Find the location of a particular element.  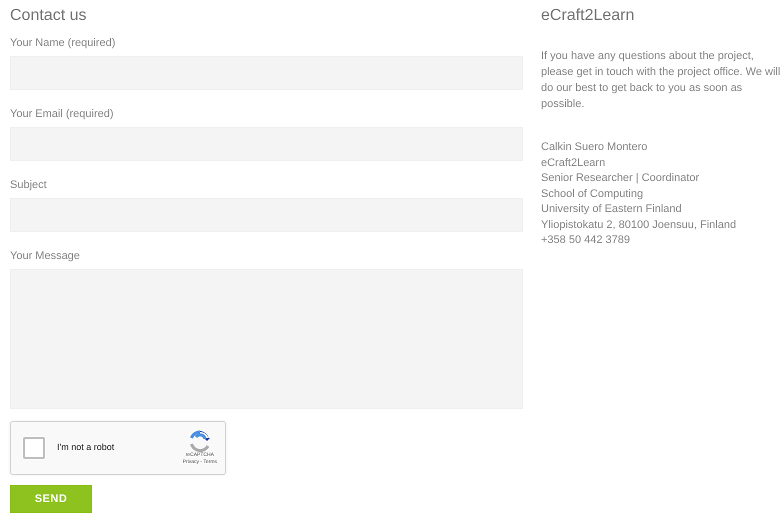

field-label: Subject is located at coordinates (29, 185).